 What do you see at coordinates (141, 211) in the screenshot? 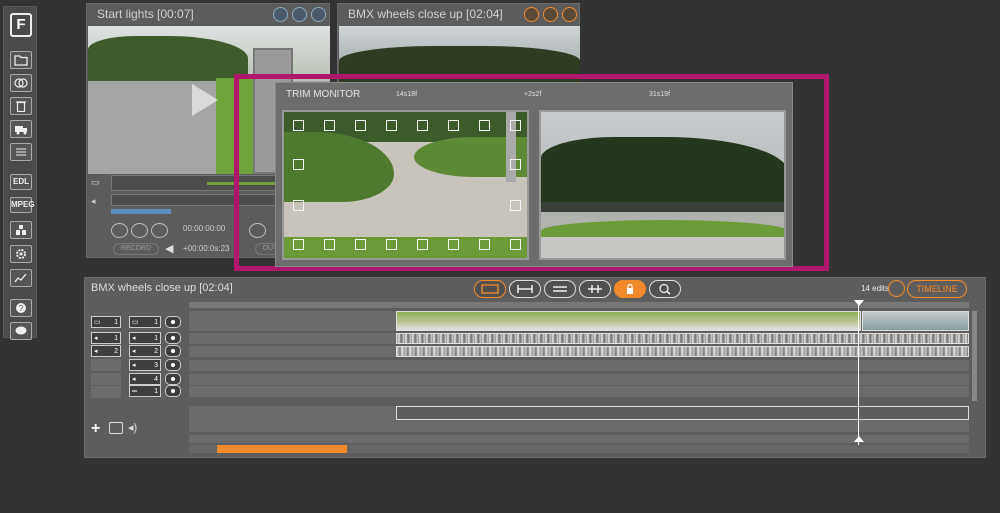
I see `progress-bar` at bounding box center [141, 211].